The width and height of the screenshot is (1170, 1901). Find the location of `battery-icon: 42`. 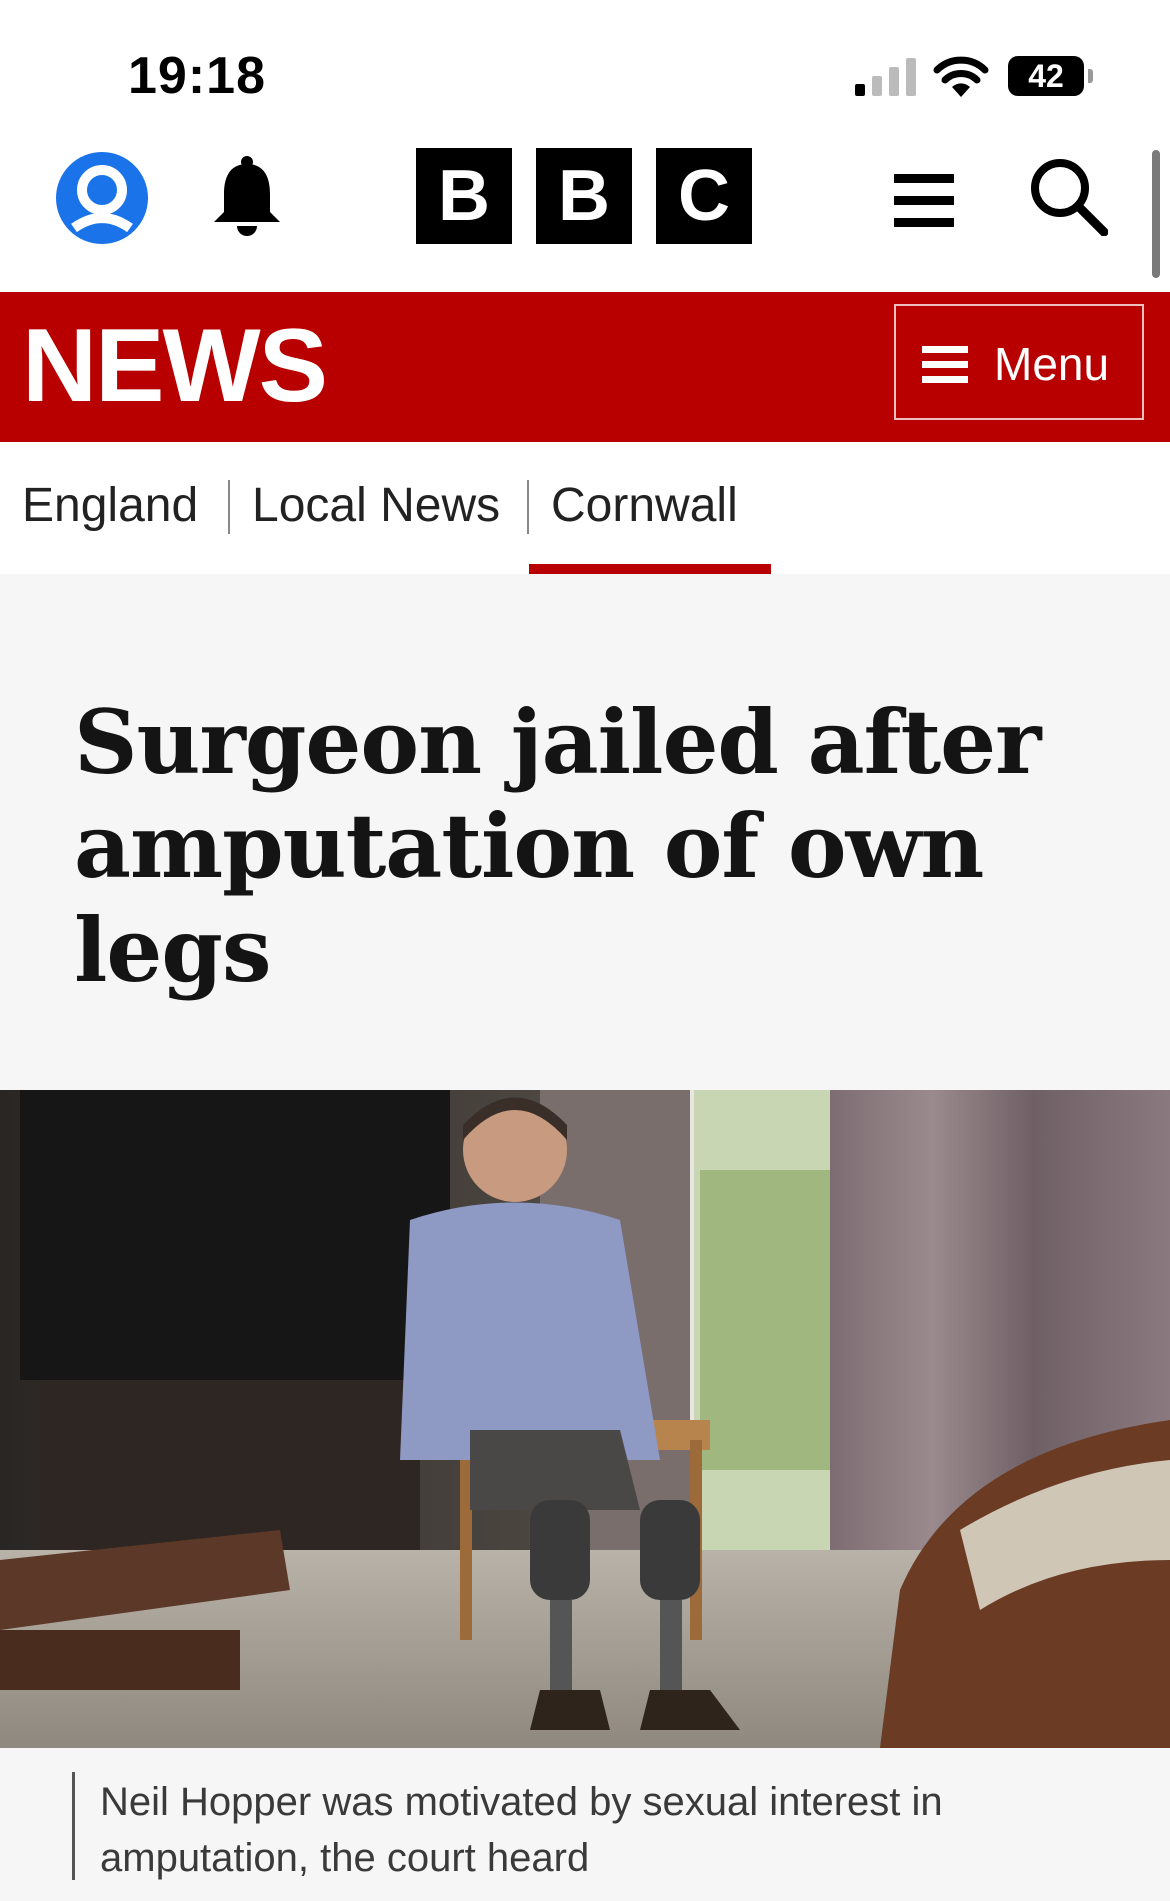

battery-icon: 42 is located at coordinates (1050, 77).